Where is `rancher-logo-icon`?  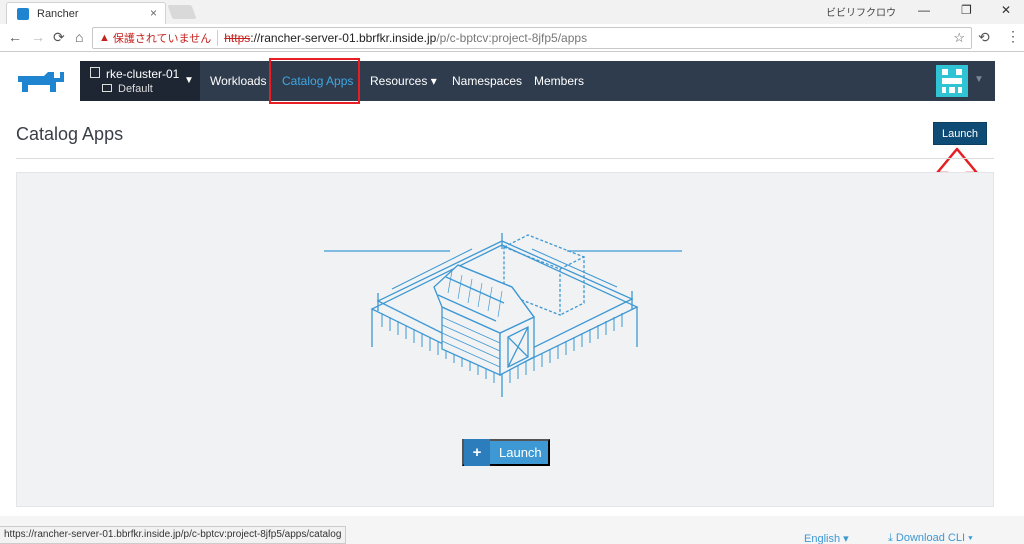 rancher-logo-icon is located at coordinates (41, 81).